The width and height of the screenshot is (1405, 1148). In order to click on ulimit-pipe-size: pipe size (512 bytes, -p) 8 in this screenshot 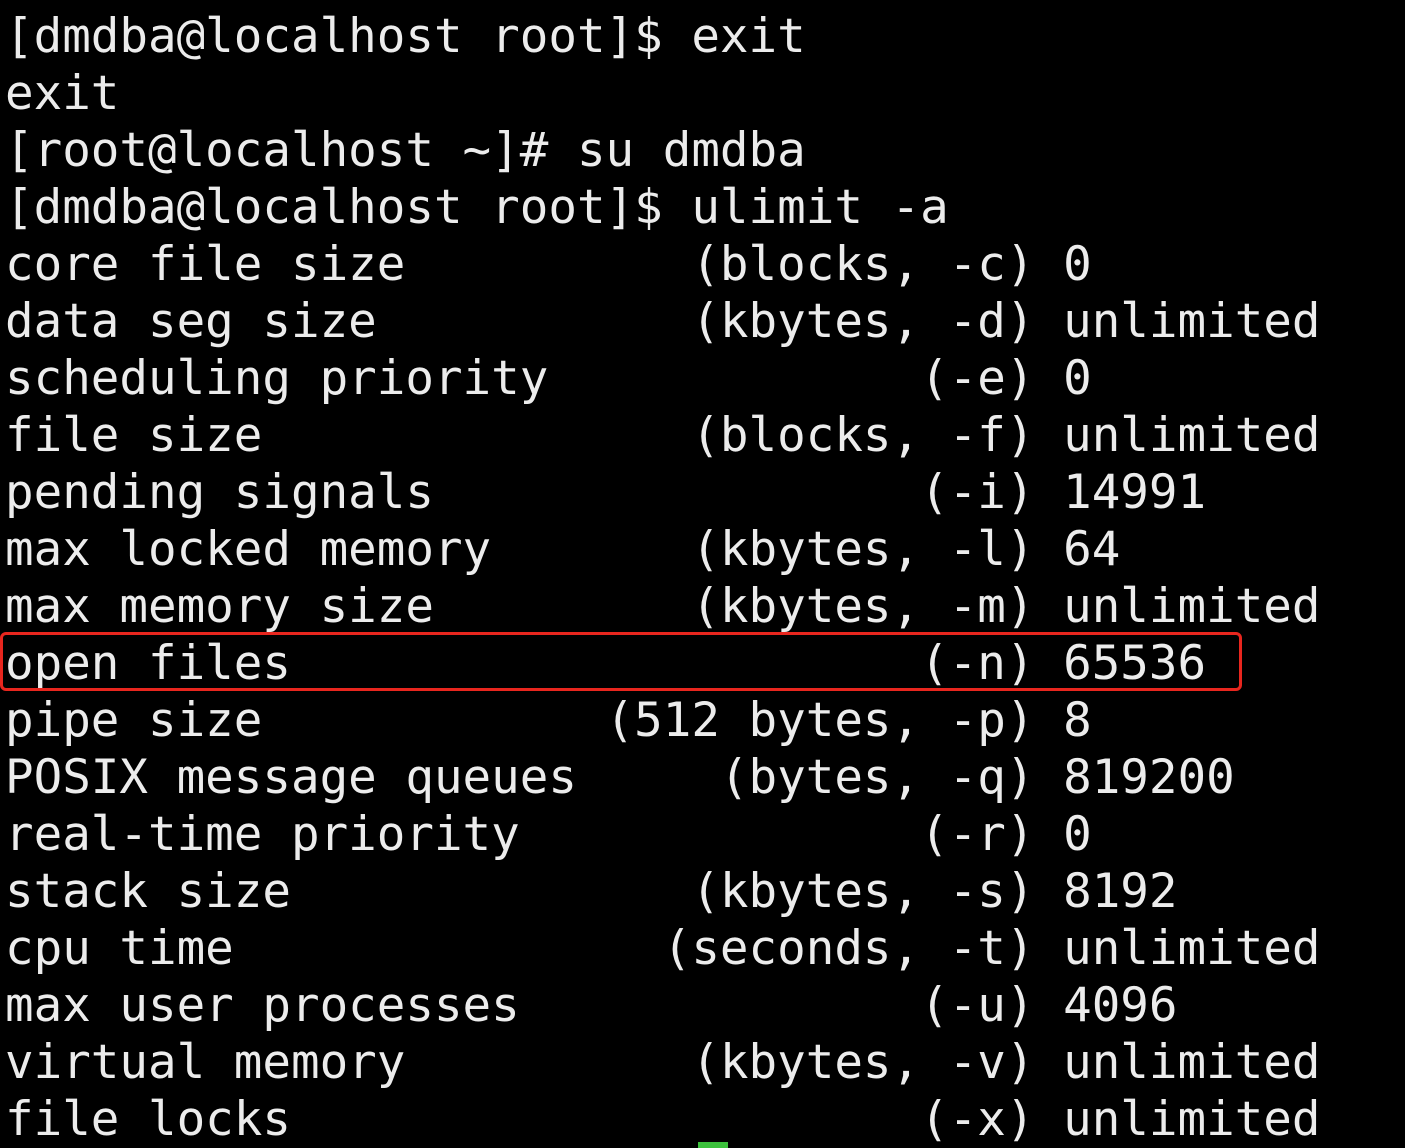, I will do `click(548, 720)`.